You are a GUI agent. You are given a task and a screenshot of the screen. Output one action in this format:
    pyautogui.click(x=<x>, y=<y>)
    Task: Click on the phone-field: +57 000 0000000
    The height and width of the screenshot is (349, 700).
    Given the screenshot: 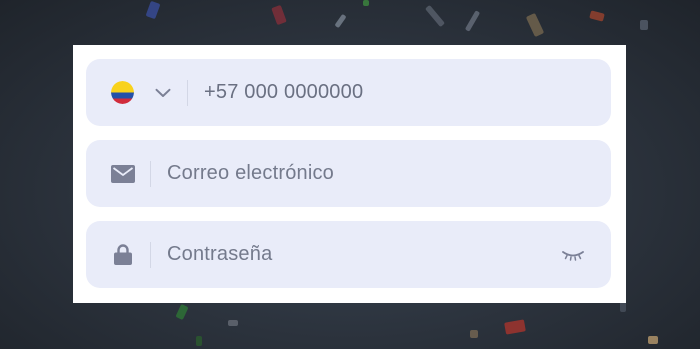 What is the action you would take?
    pyautogui.click(x=348, y=92)
    